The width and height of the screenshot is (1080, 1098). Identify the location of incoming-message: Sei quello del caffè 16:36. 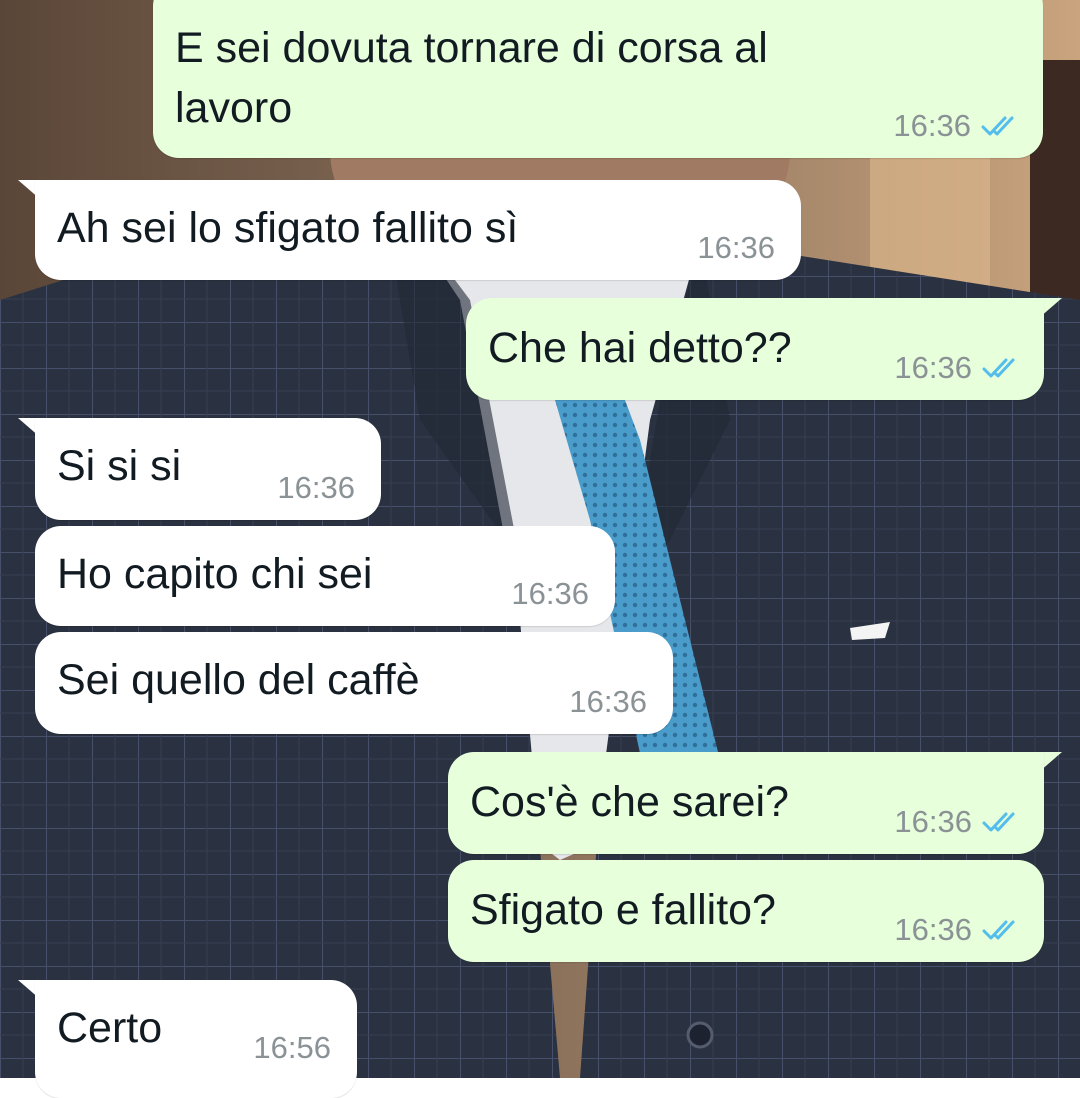
(354, 683).